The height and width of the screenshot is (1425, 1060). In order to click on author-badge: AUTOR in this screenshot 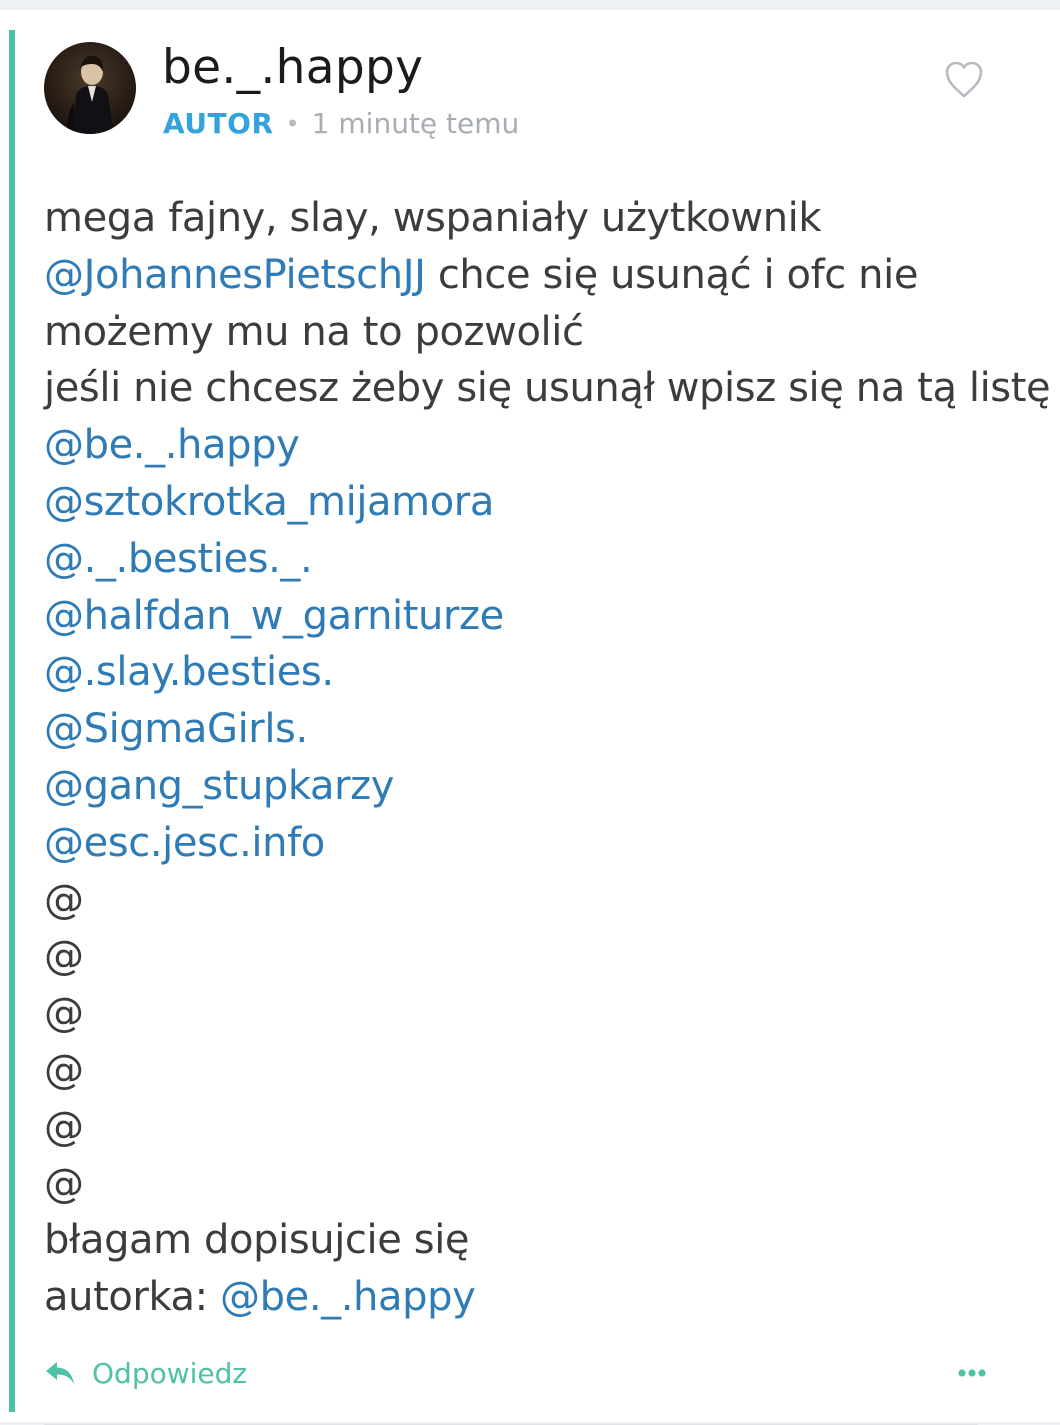, I will do `click(218, 123)`.